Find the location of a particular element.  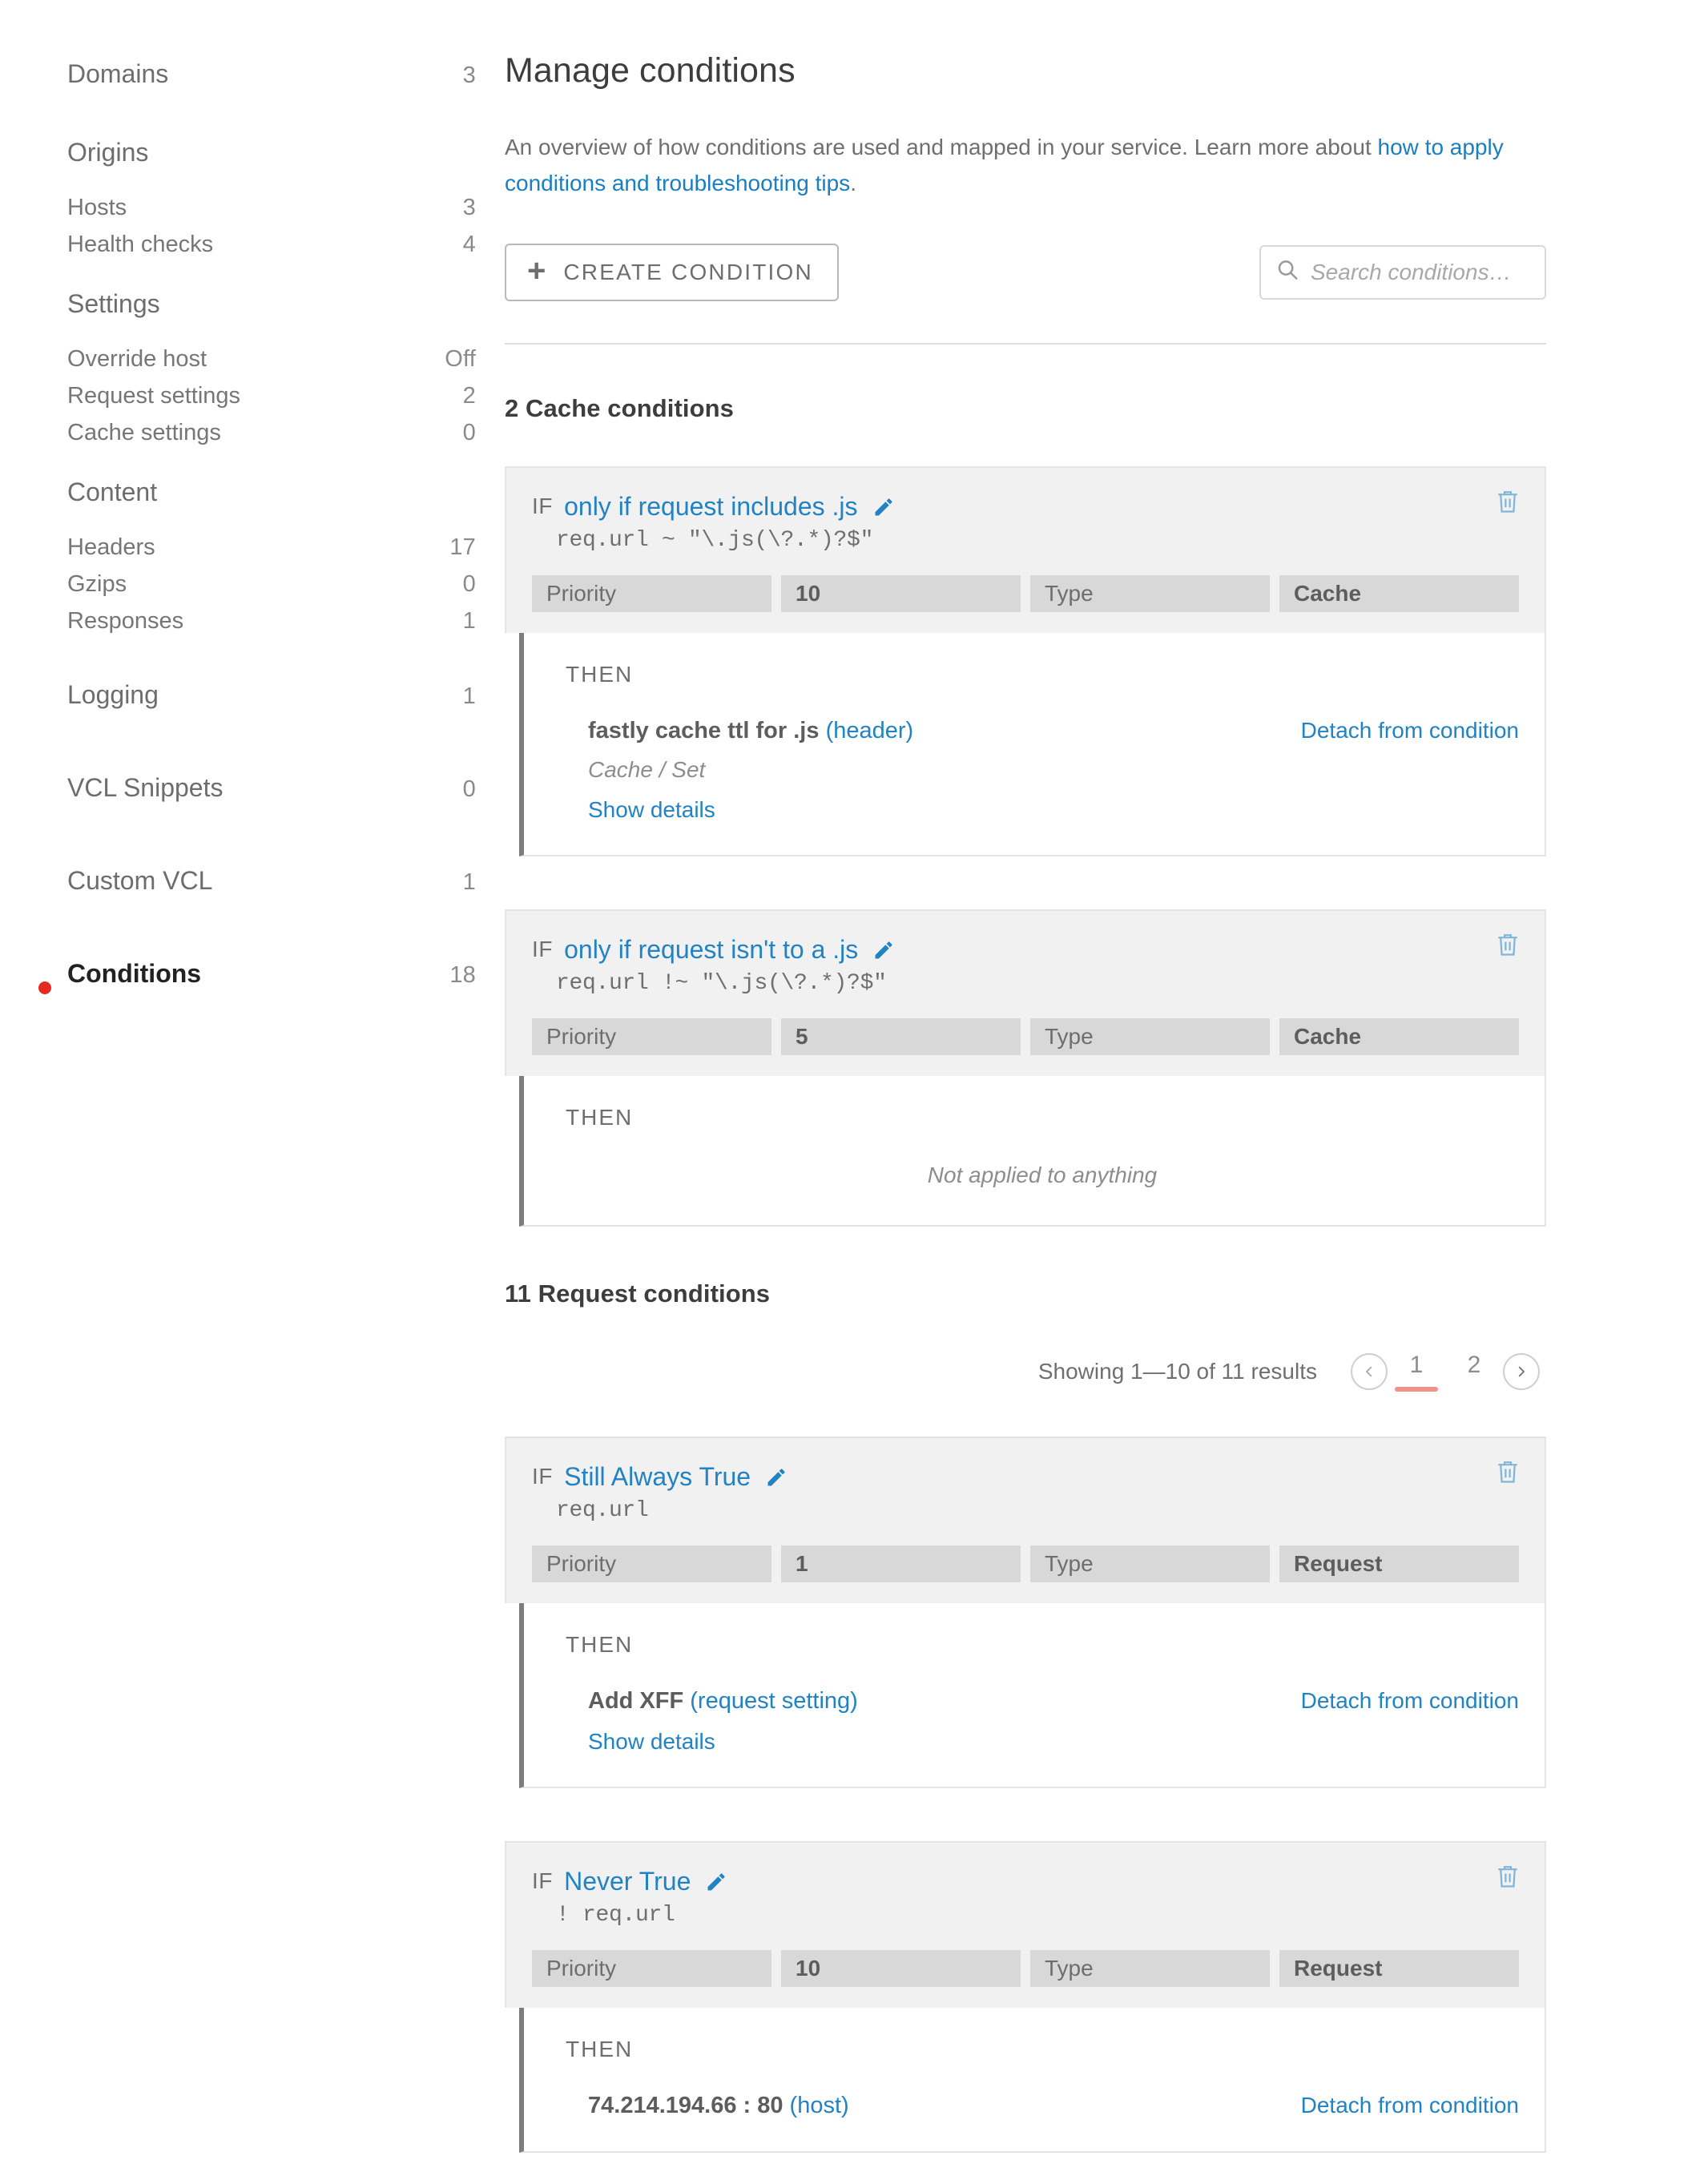

sidebar-group-domains: Domains 3 is located at coordinates (253, 88).